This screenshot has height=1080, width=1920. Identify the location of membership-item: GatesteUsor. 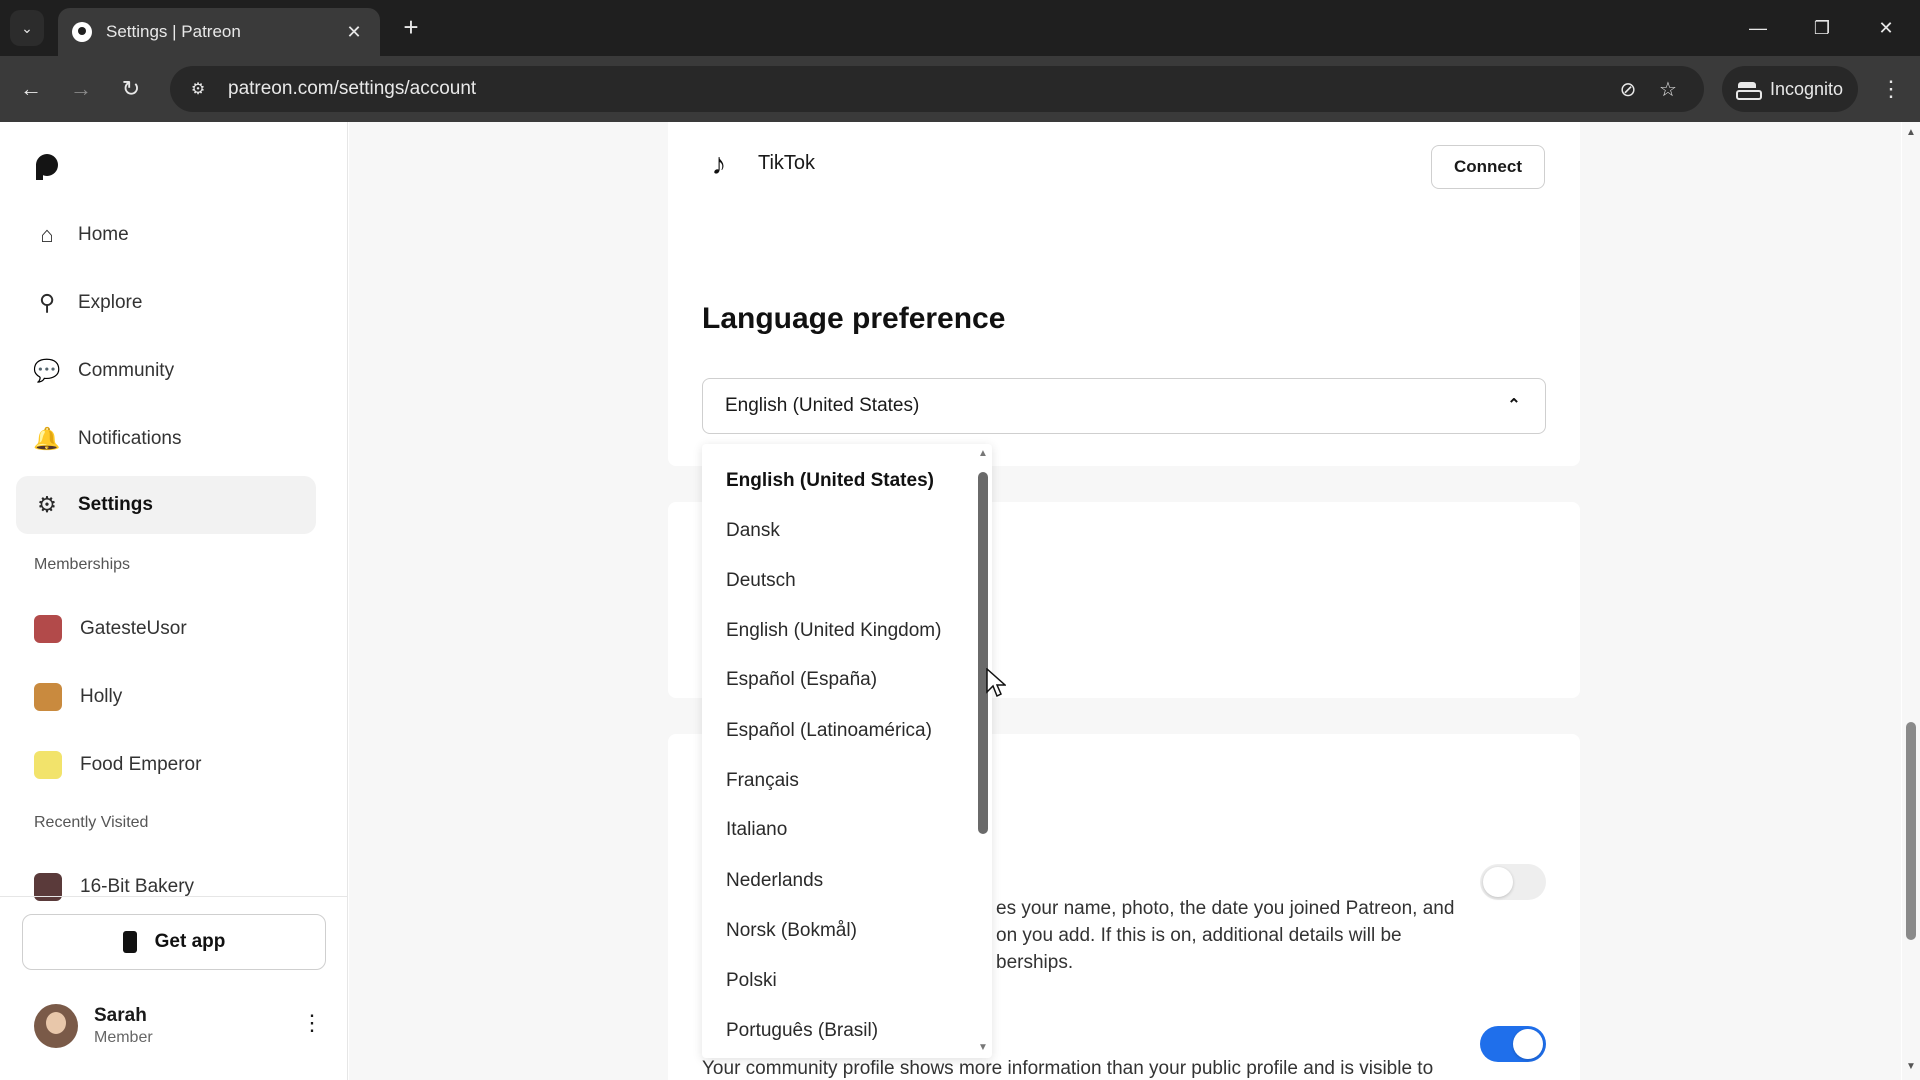
(166, 629).